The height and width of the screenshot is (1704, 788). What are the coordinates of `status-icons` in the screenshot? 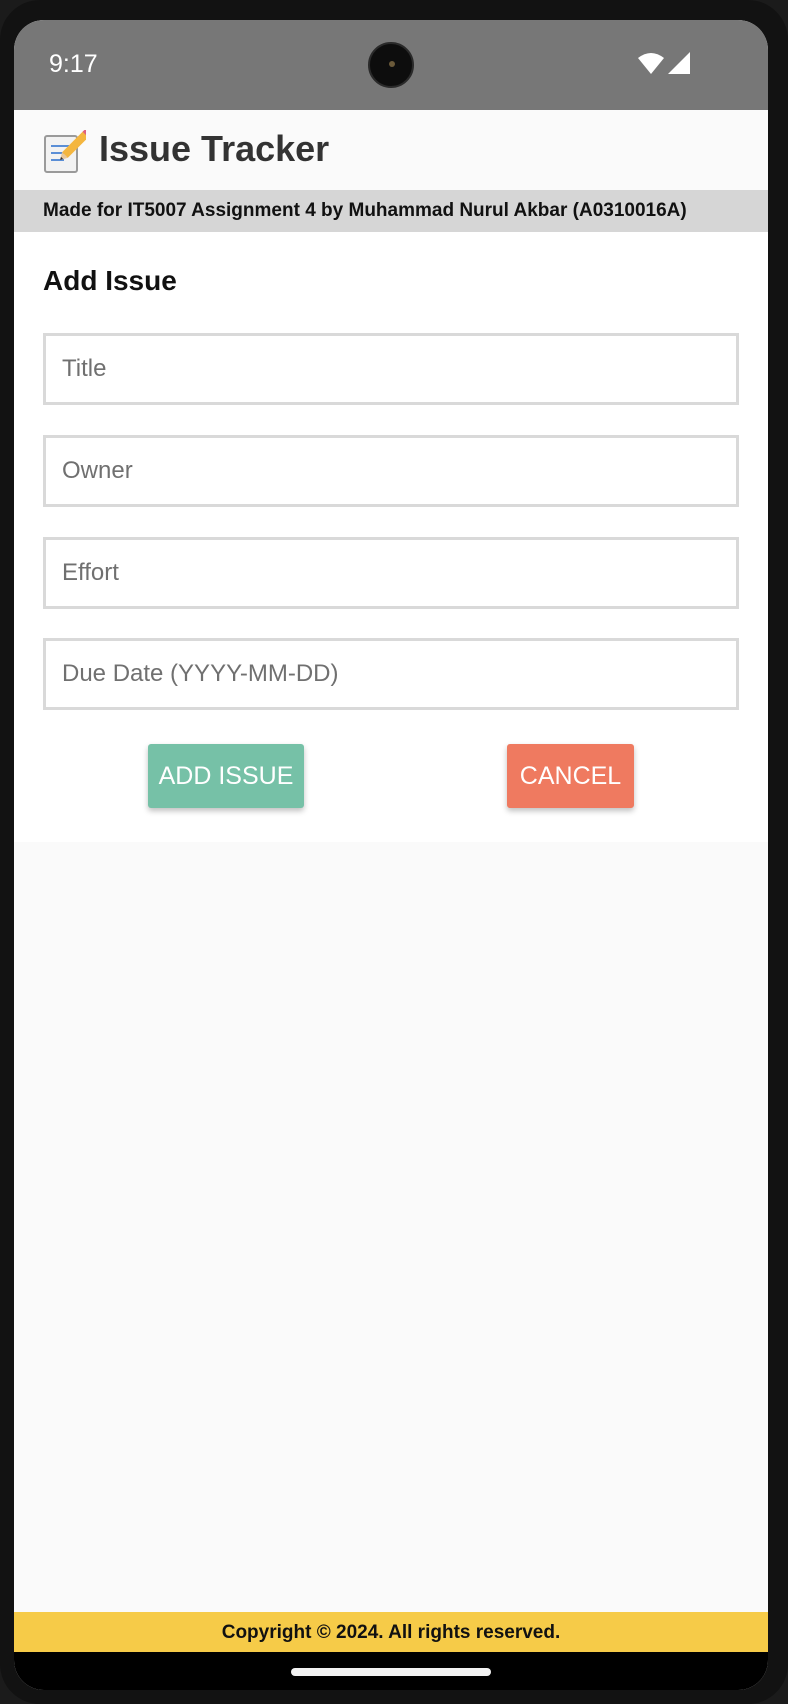 It's located at (668, 64).